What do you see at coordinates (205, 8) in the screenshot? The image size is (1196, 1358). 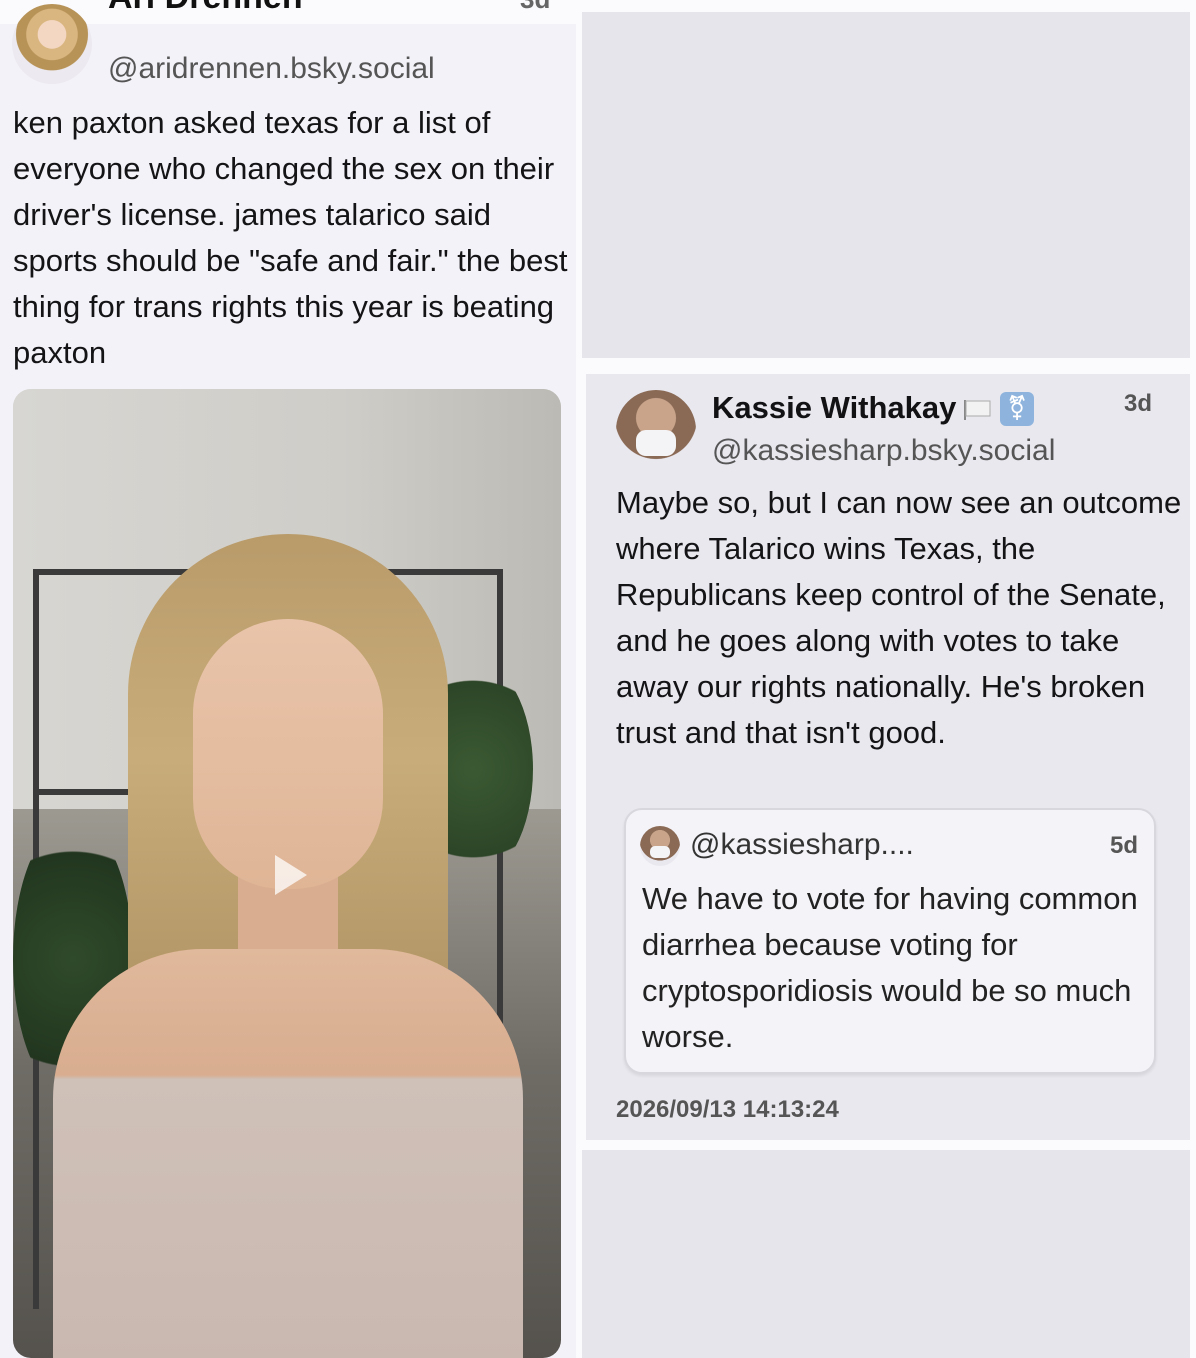 I see `author-name: Ari Drennen` at bounding box center [205, 8].